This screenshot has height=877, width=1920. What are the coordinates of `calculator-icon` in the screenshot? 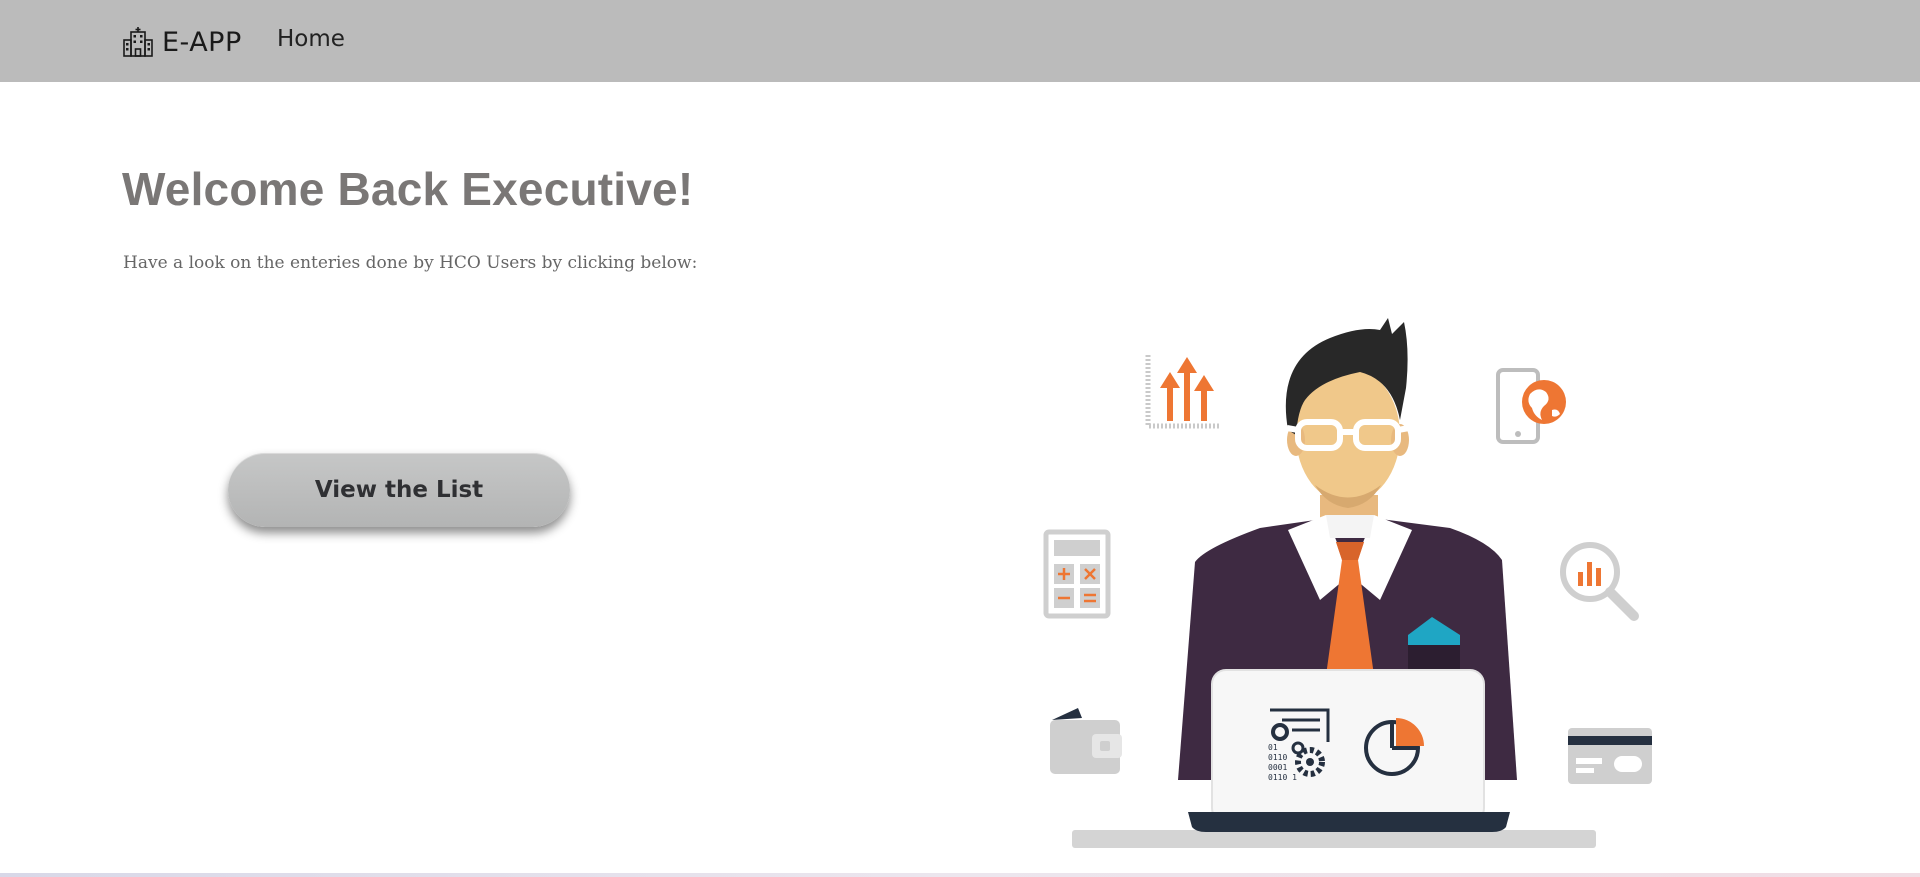 It's located at (1077, 574).